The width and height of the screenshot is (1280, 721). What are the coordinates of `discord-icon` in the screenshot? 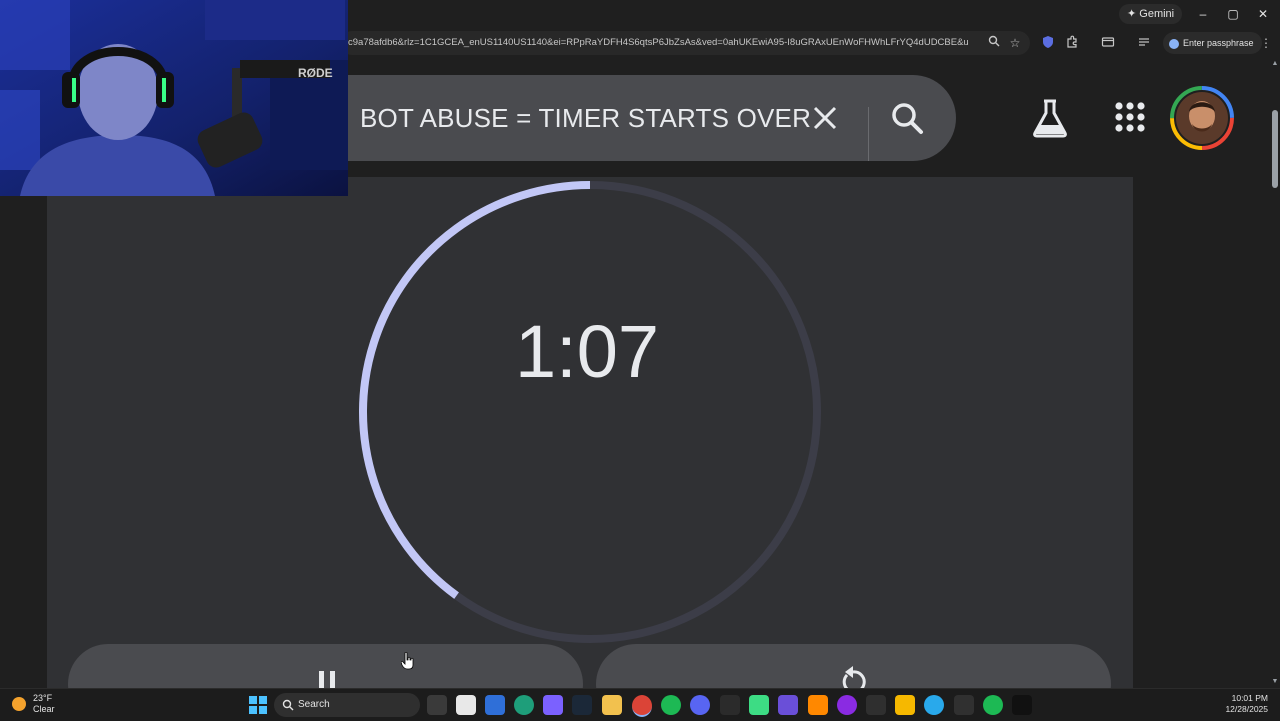 It's located at (700, 705).